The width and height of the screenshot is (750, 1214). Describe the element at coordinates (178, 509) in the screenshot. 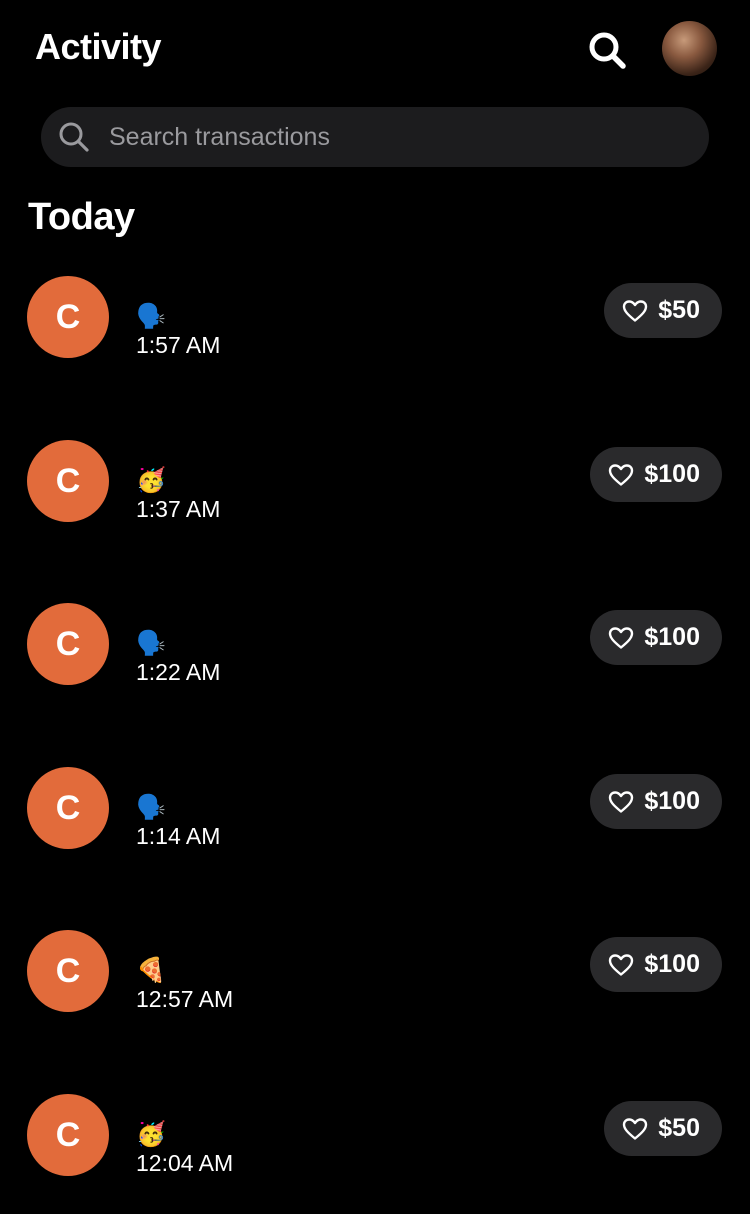

I see `transaction-time: 1:37 AM` at that location.